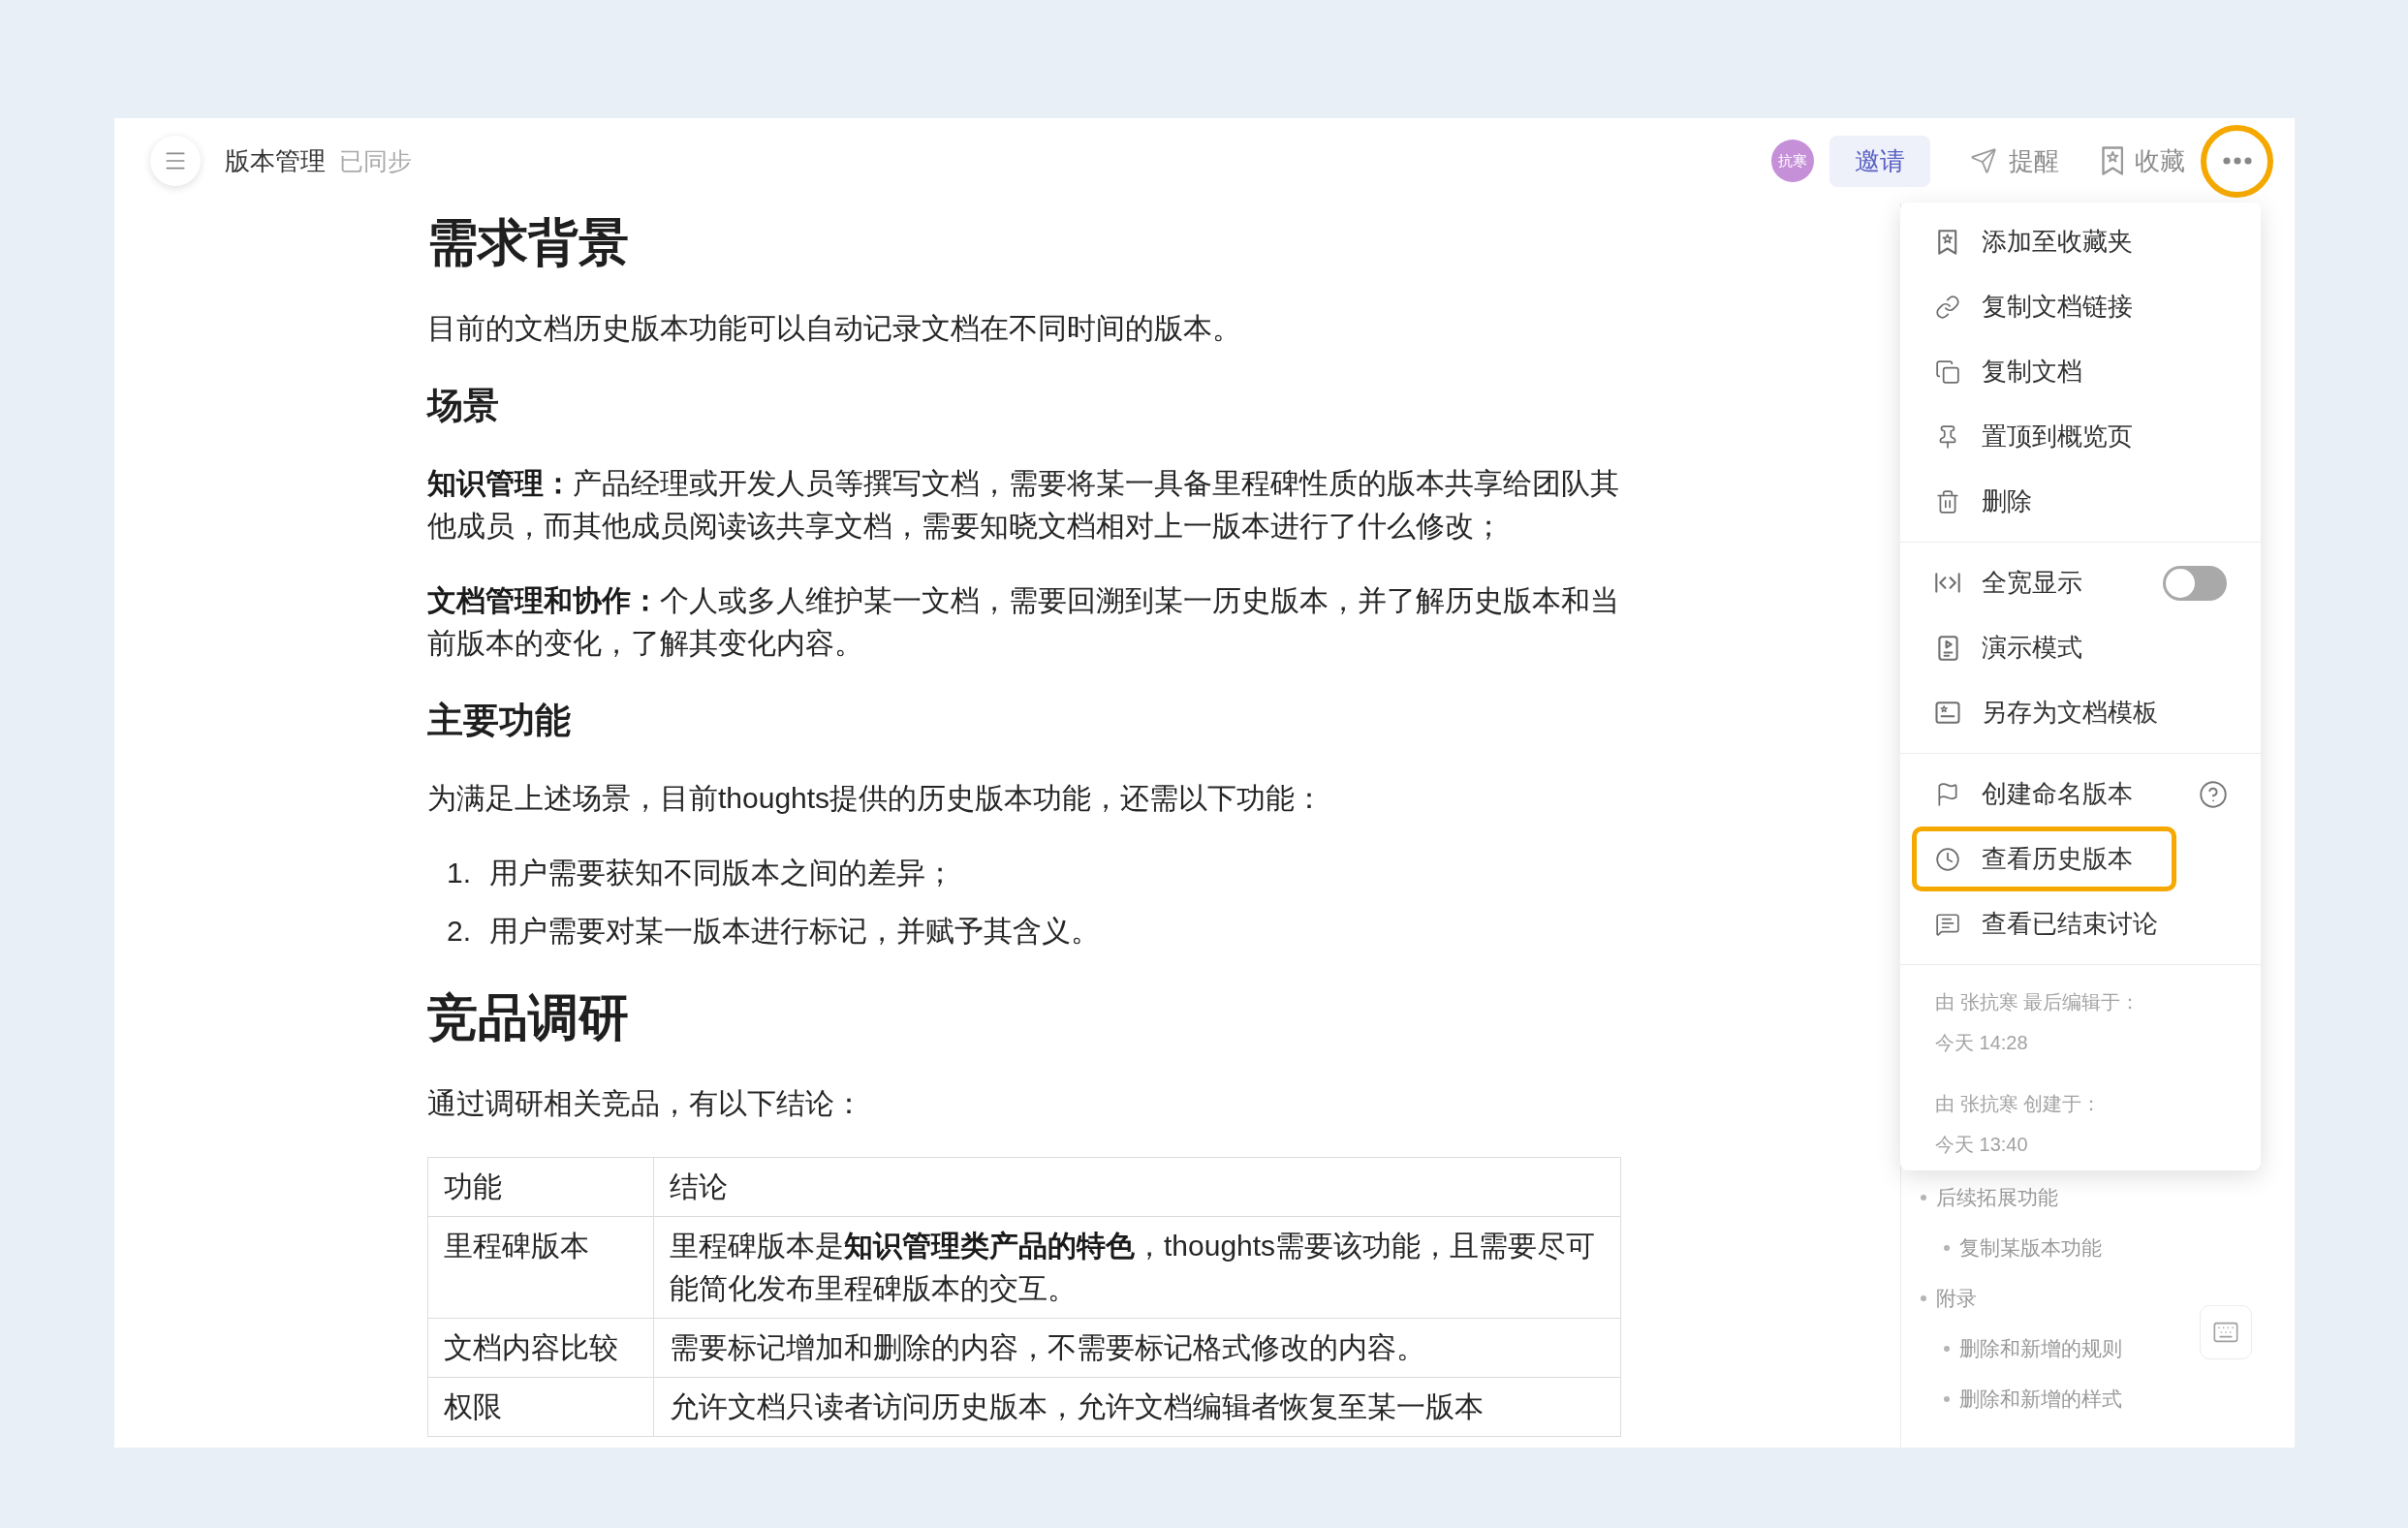 This screenshot has width=2408, height=1528. I want to click on keyboard-button, so click(2226, 1332).